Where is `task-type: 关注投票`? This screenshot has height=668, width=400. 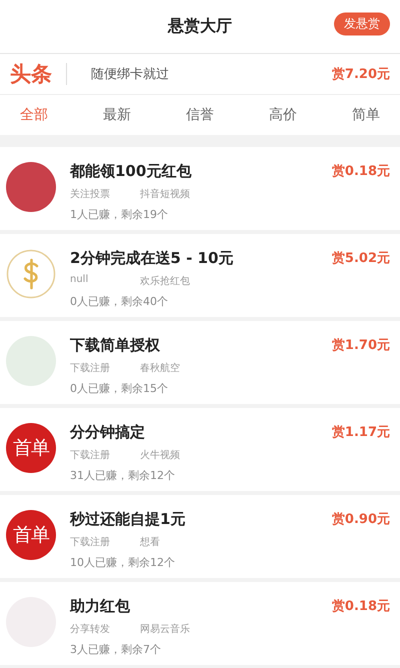
task-type: 关注投票 is located at coordinates (90, 194).